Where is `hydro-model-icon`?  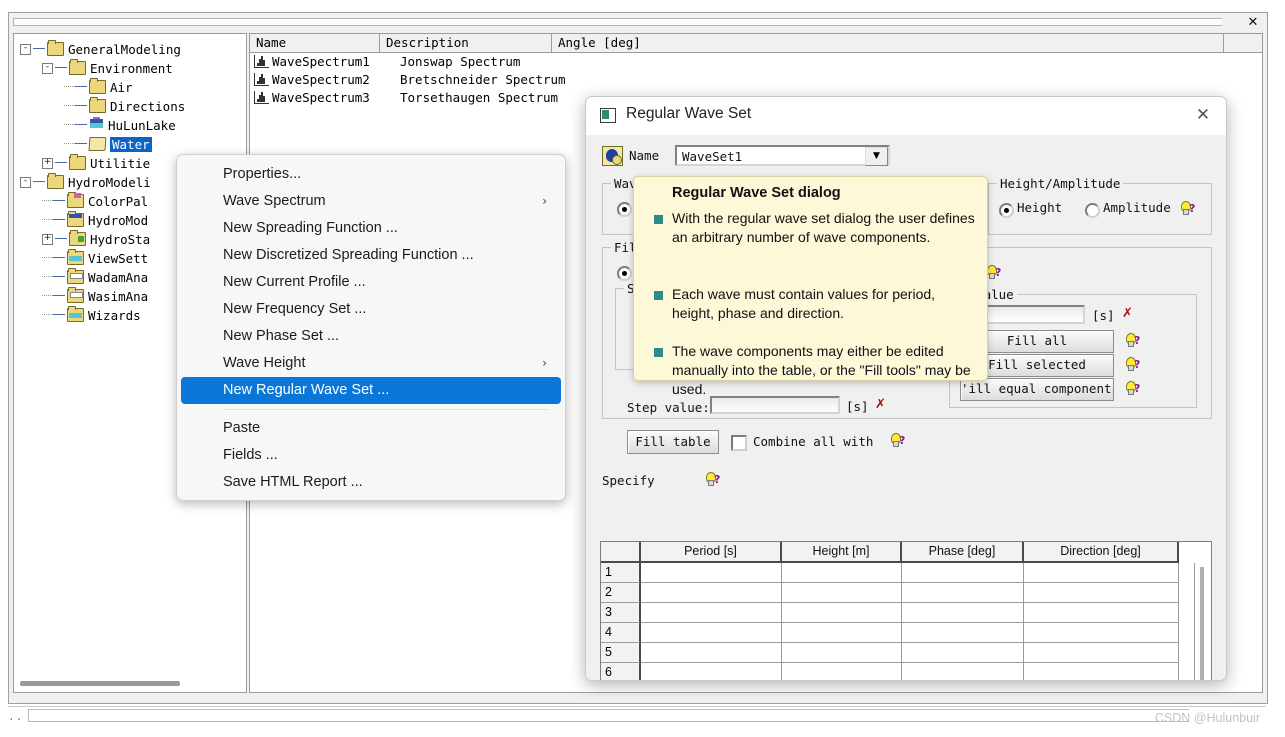
hydro-model-icon is located at coordinates (75, 218).